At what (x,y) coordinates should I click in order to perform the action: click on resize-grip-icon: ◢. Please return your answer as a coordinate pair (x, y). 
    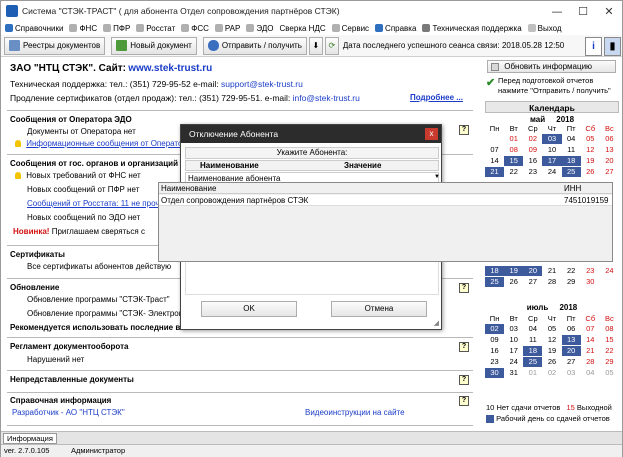
    Looking at the image, I should click on (436, 323).